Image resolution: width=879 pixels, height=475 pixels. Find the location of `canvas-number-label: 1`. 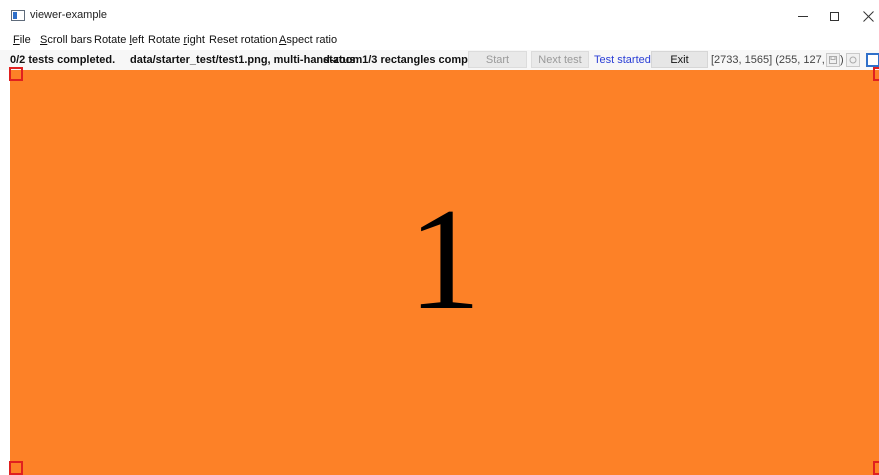

canvas-number-label: 1 is located at coordinates (444, 259).